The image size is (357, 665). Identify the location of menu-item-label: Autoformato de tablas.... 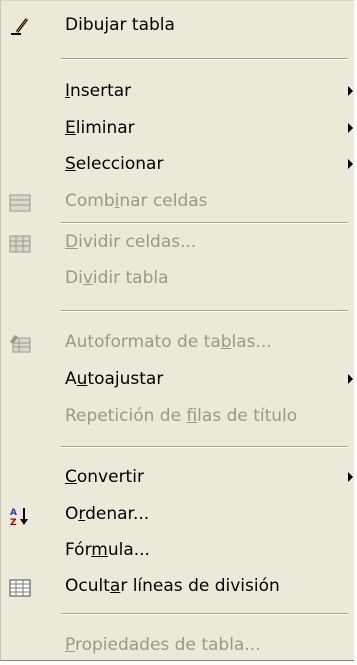
(168, 342).